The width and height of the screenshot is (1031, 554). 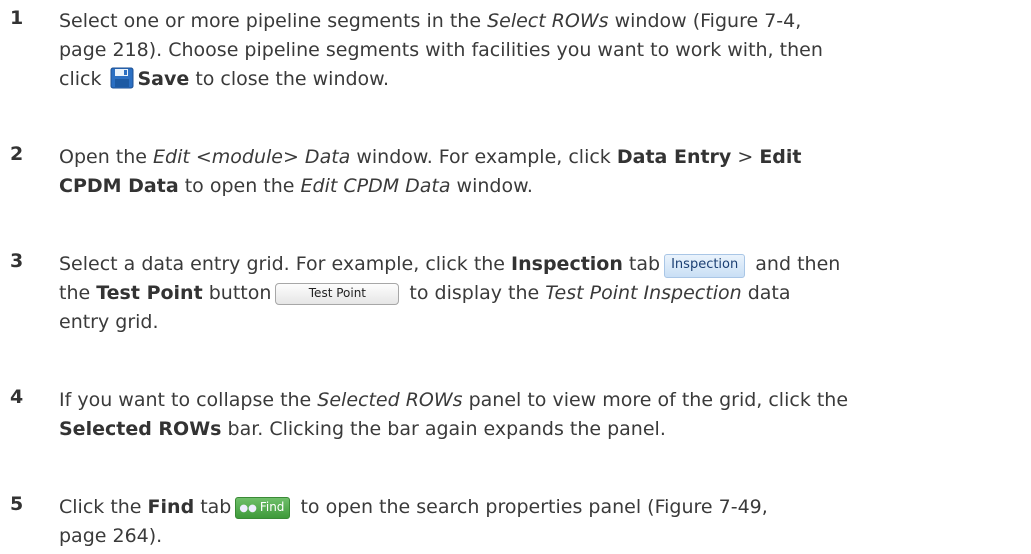 I want to click on test-point-button-icon: Test Point, so click(x=337, y=294).